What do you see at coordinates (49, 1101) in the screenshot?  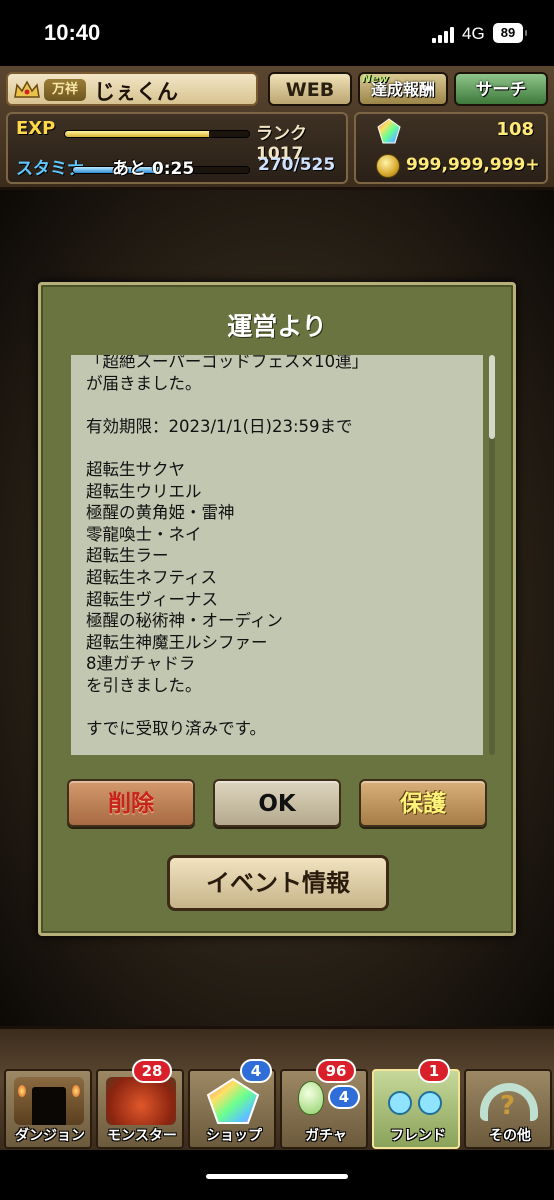 I see `dungeon-gate-icon` at bounding box center [49, 1101].